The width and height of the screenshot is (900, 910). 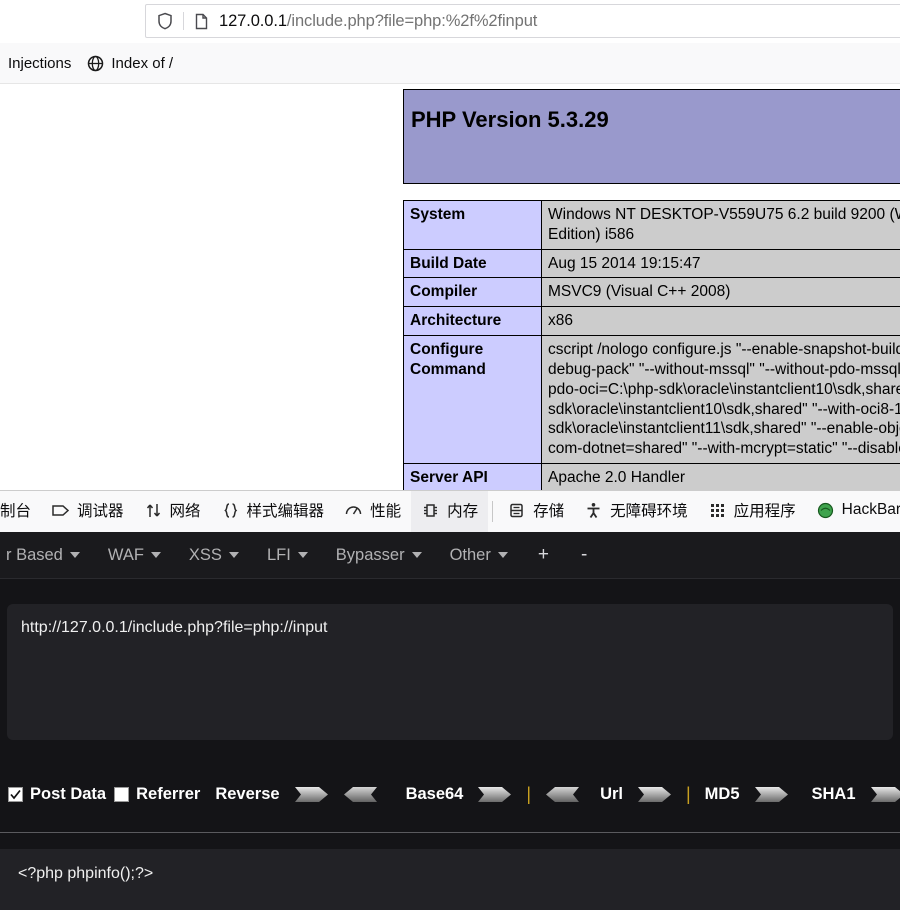 I want to click on base64-encode-button, so click(x=495, y=794).